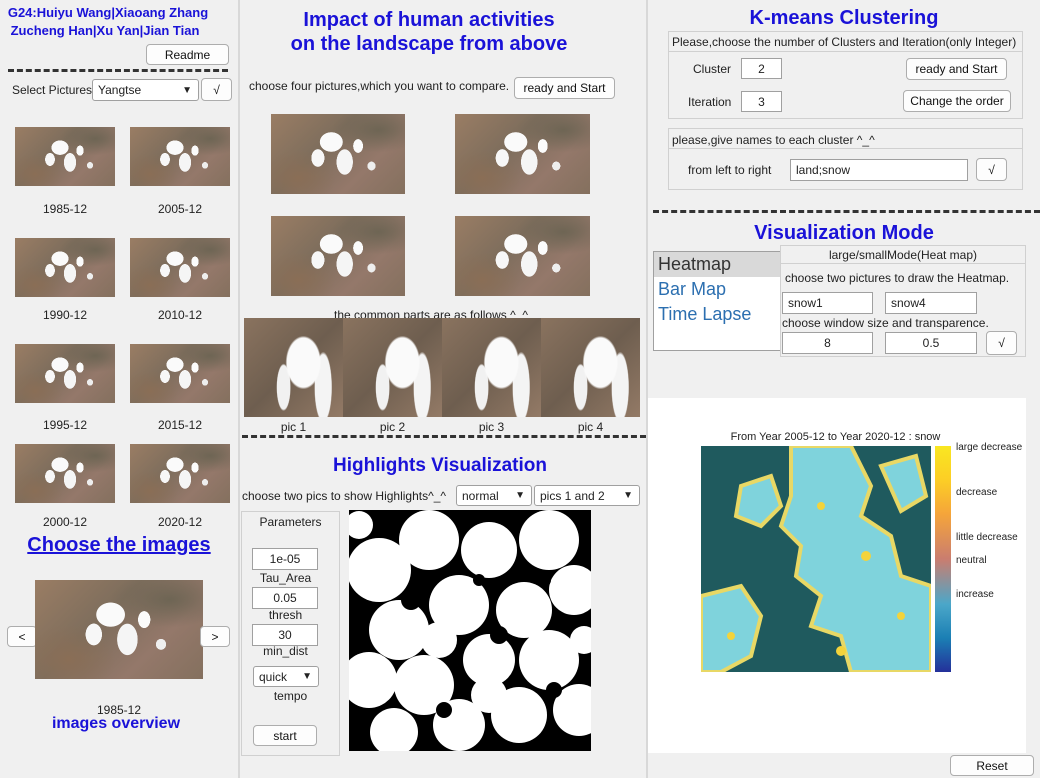 The height and width of the screenshot is (778, 1040). What do you see at coordinates (761, 101) in the screenshot?
I see `iteration-input: 3` at bounding box center [761, 101].